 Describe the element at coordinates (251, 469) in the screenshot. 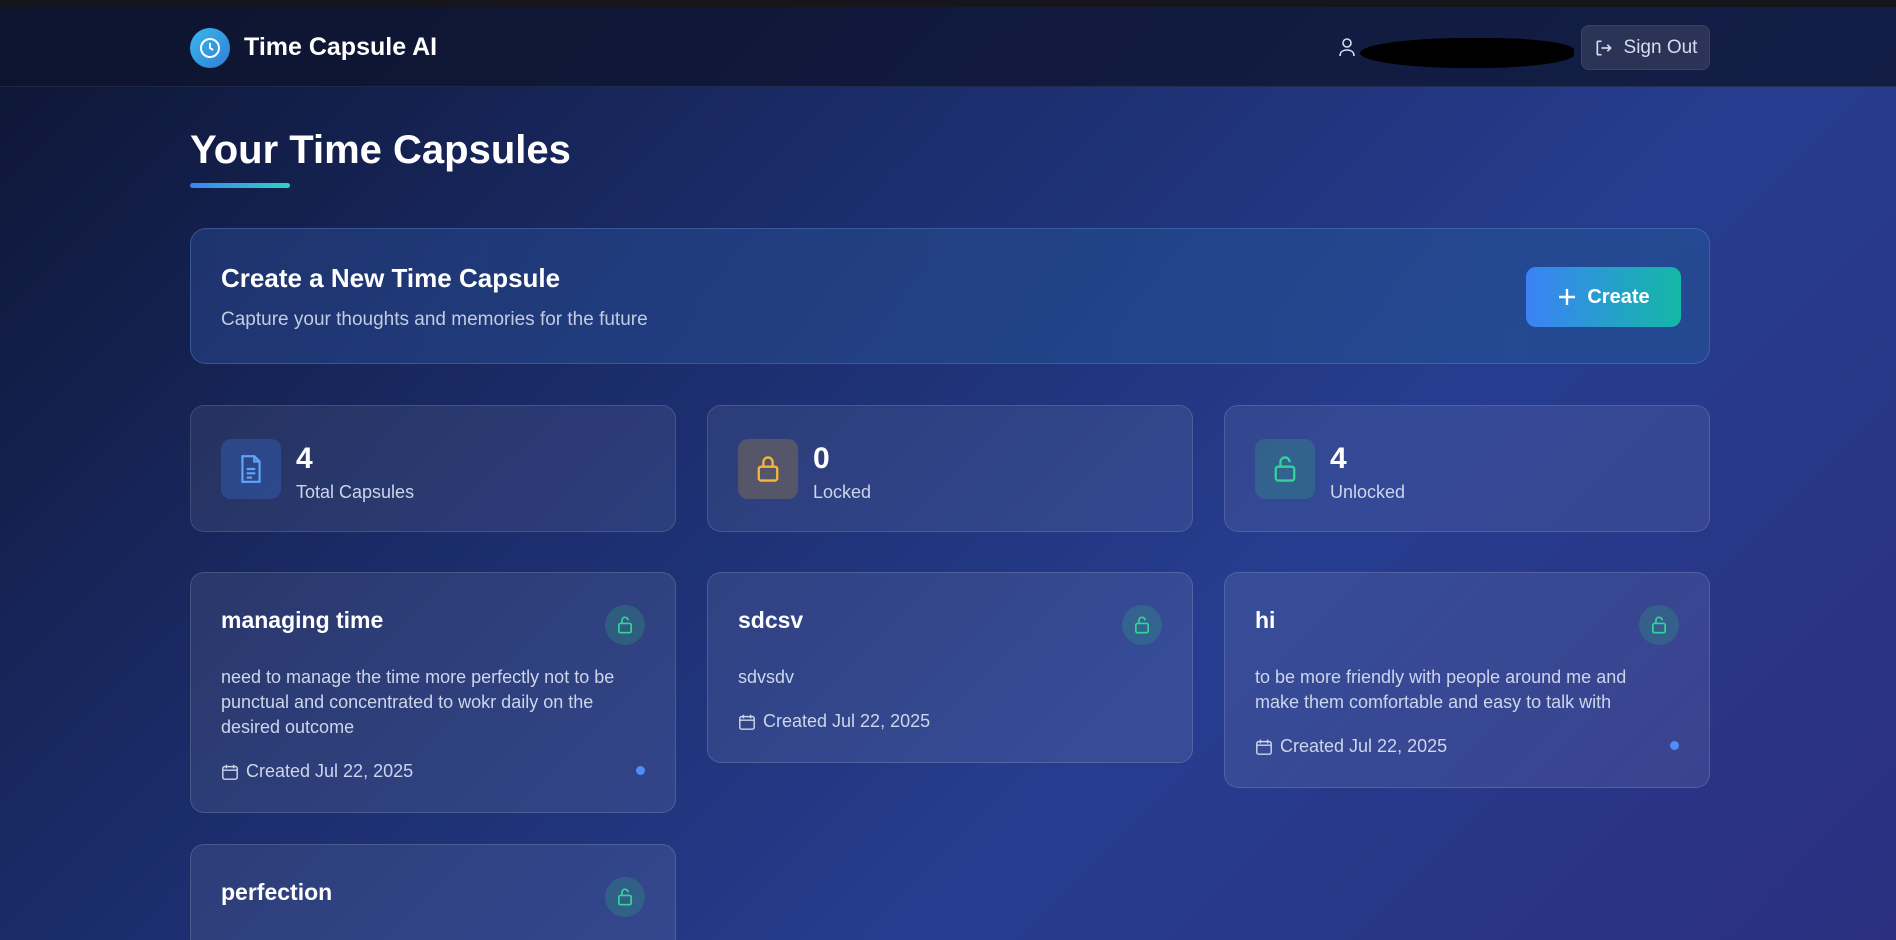

I see `document-icon` at that location.